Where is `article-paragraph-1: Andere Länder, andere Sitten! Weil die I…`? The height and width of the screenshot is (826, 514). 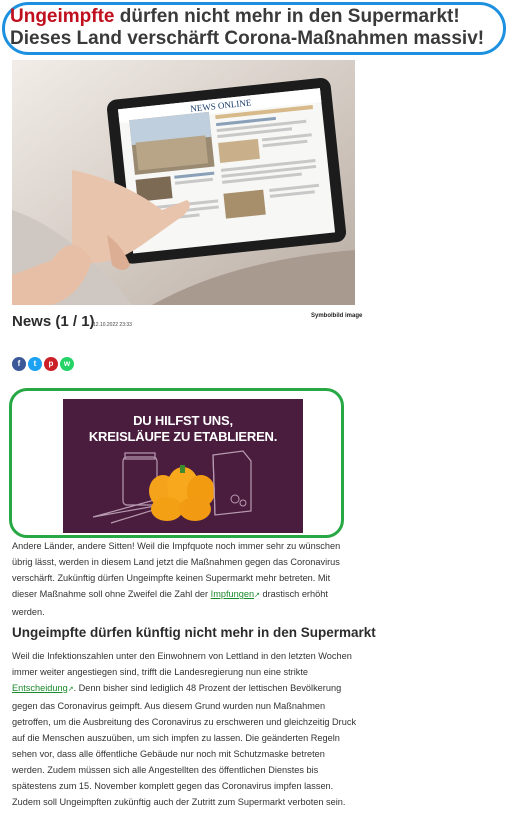
article-paragraph-1: Andere Länder, andere Sitten! Weil die I… is located at coordinates (184, 579).